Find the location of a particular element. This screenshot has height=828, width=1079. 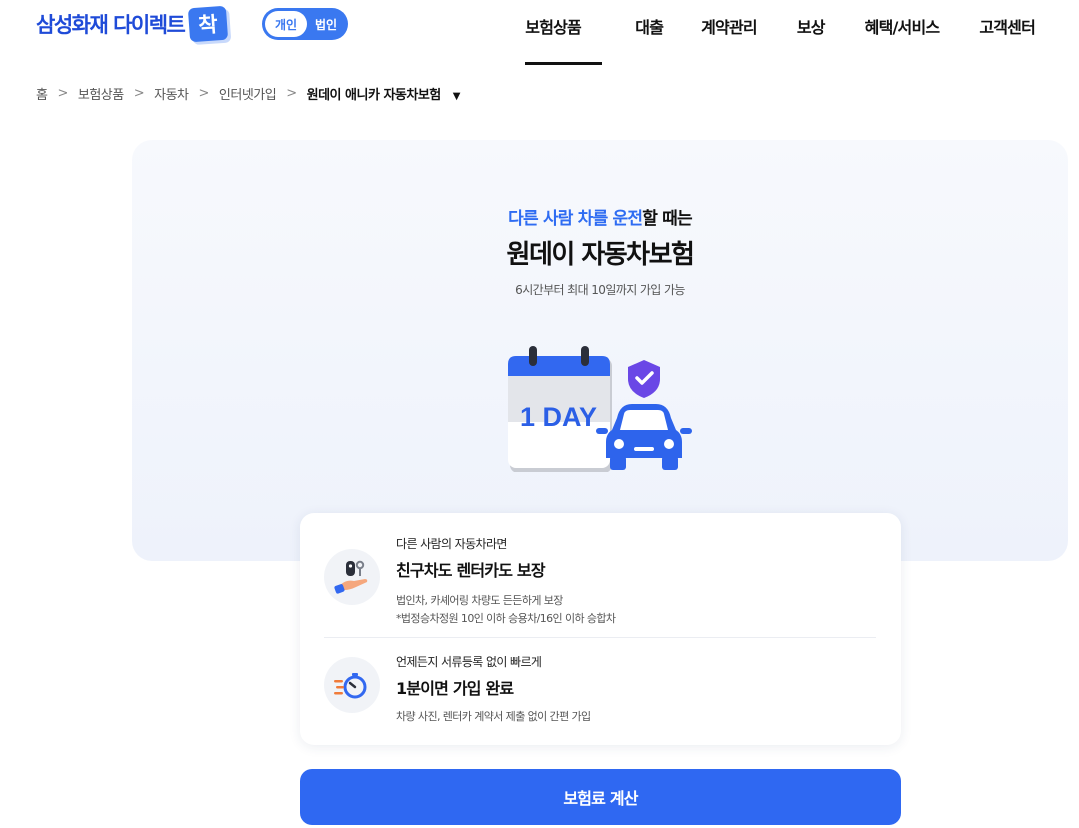

nav-insurance-products: 보험상품 is located at coordinates (564, 33).